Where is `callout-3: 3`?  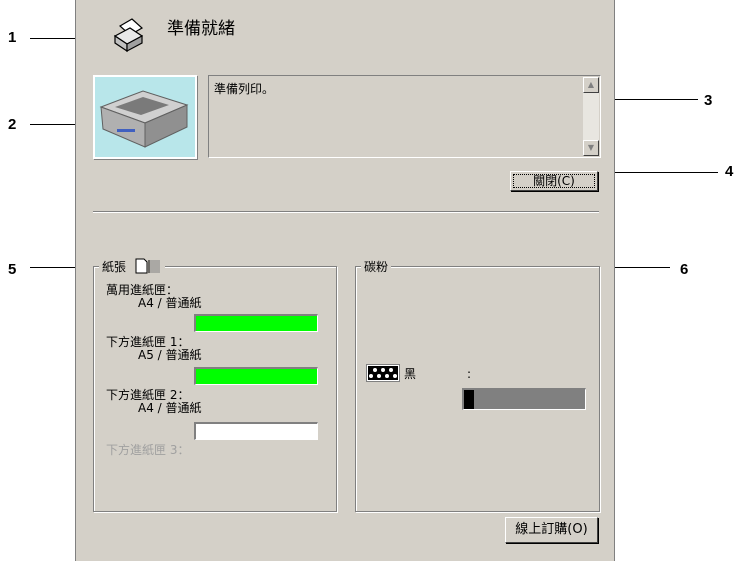 callout-3: 3 is located at coordinates (708, 100).